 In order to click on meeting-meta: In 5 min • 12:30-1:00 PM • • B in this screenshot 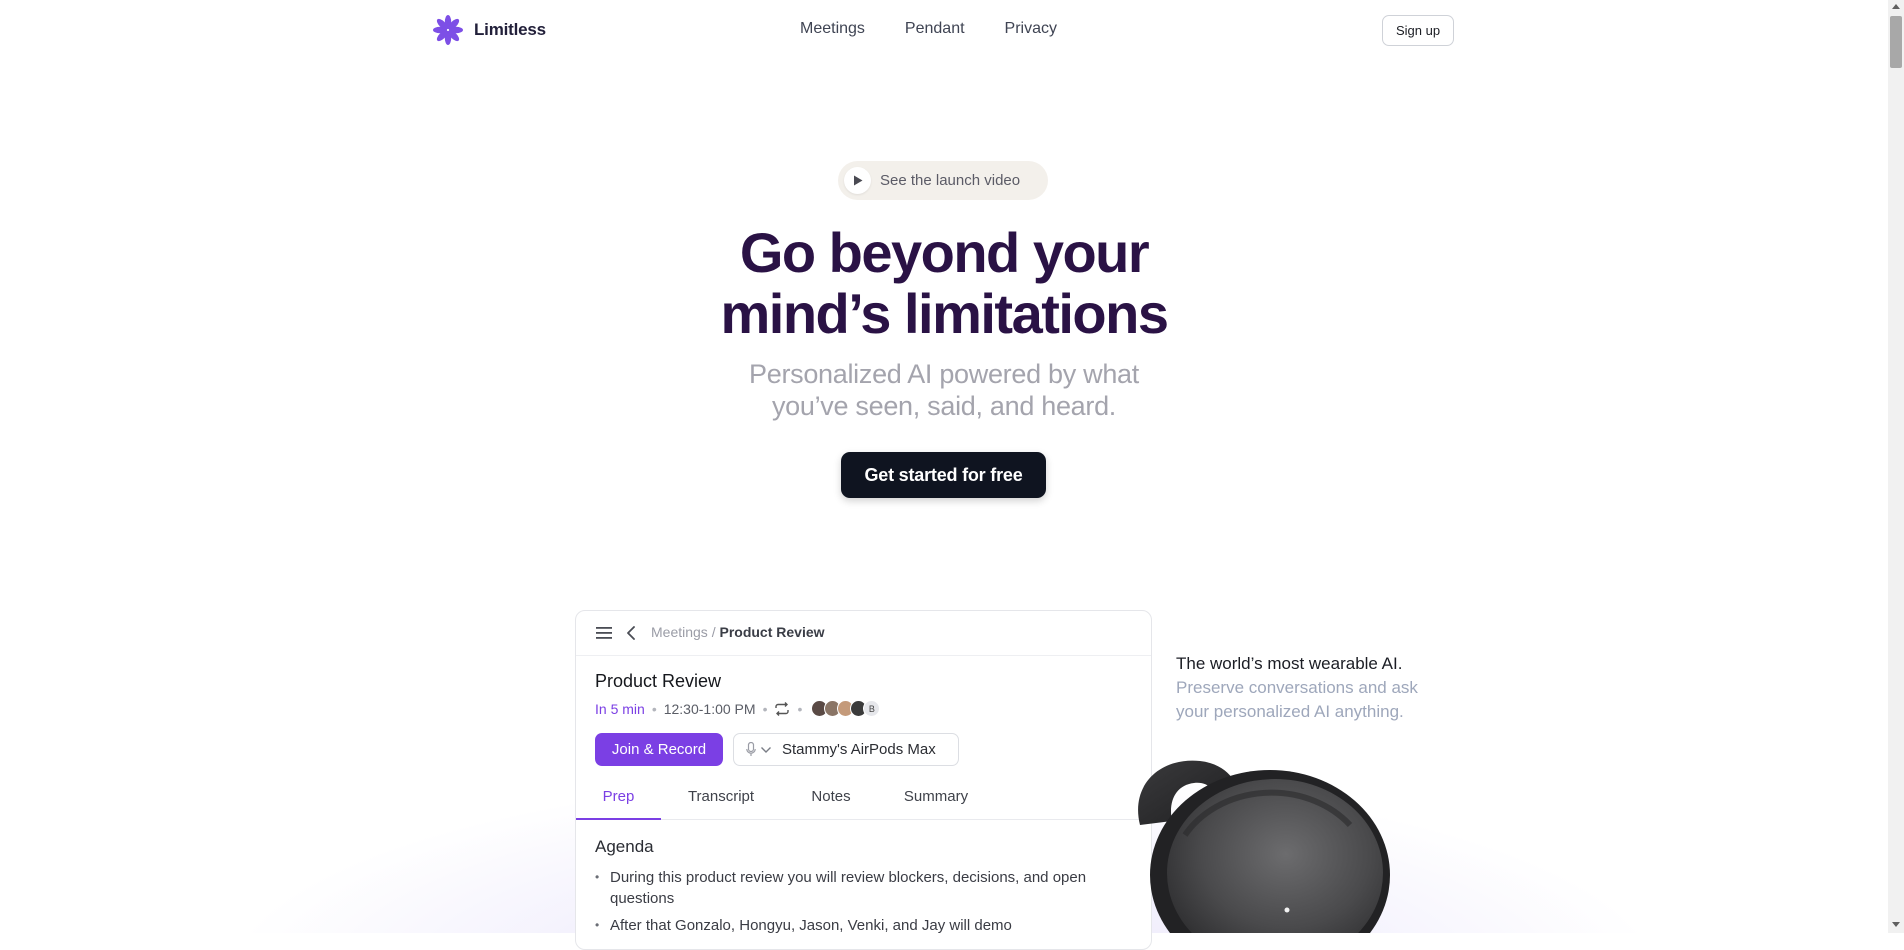, I will do `click(738, 708)`.